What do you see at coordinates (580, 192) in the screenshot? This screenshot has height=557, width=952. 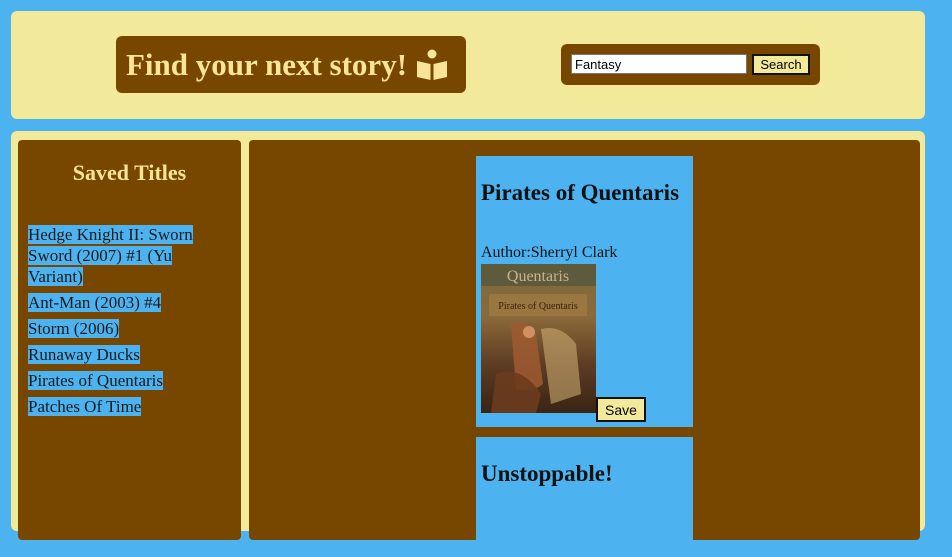 I see `book-title: Pirates of Quentaris` at bounding box center [580, 192].